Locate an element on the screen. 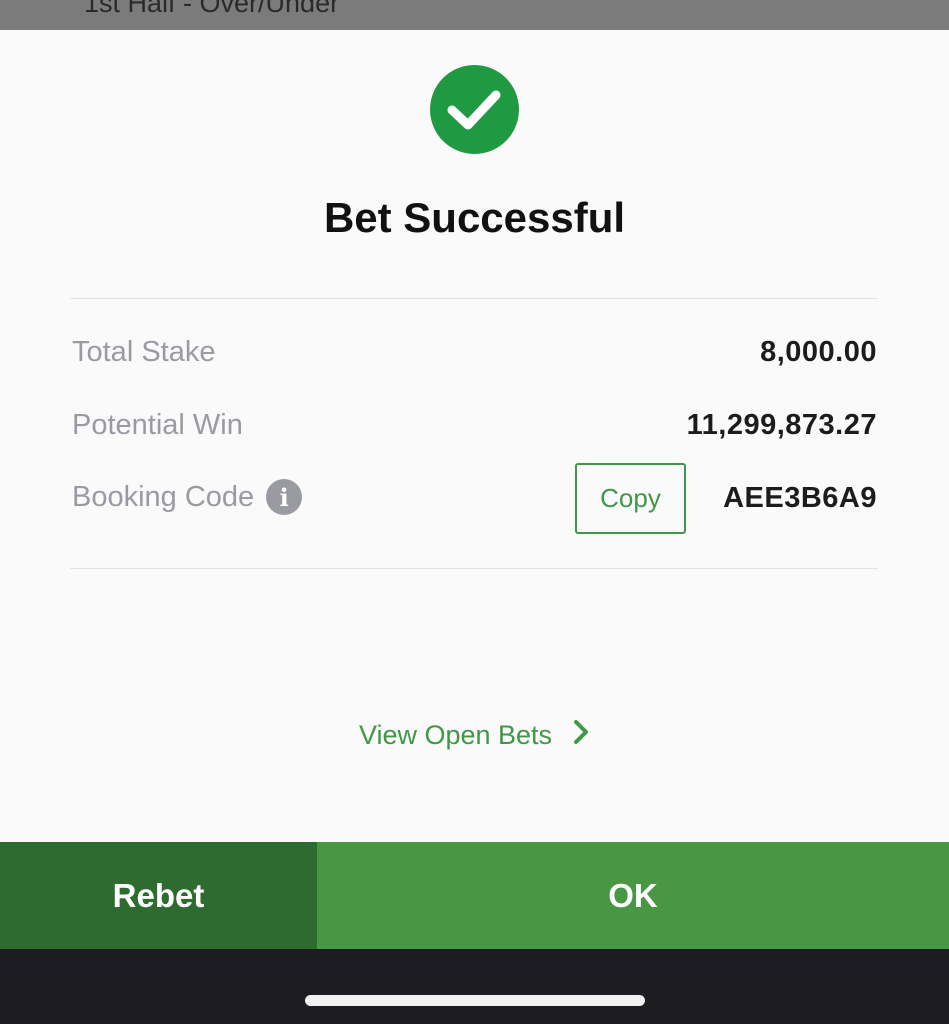 This screenshot has height=1024, width=949. view-open-bets-label: View Open Bets is located at coordinates (455, 735).